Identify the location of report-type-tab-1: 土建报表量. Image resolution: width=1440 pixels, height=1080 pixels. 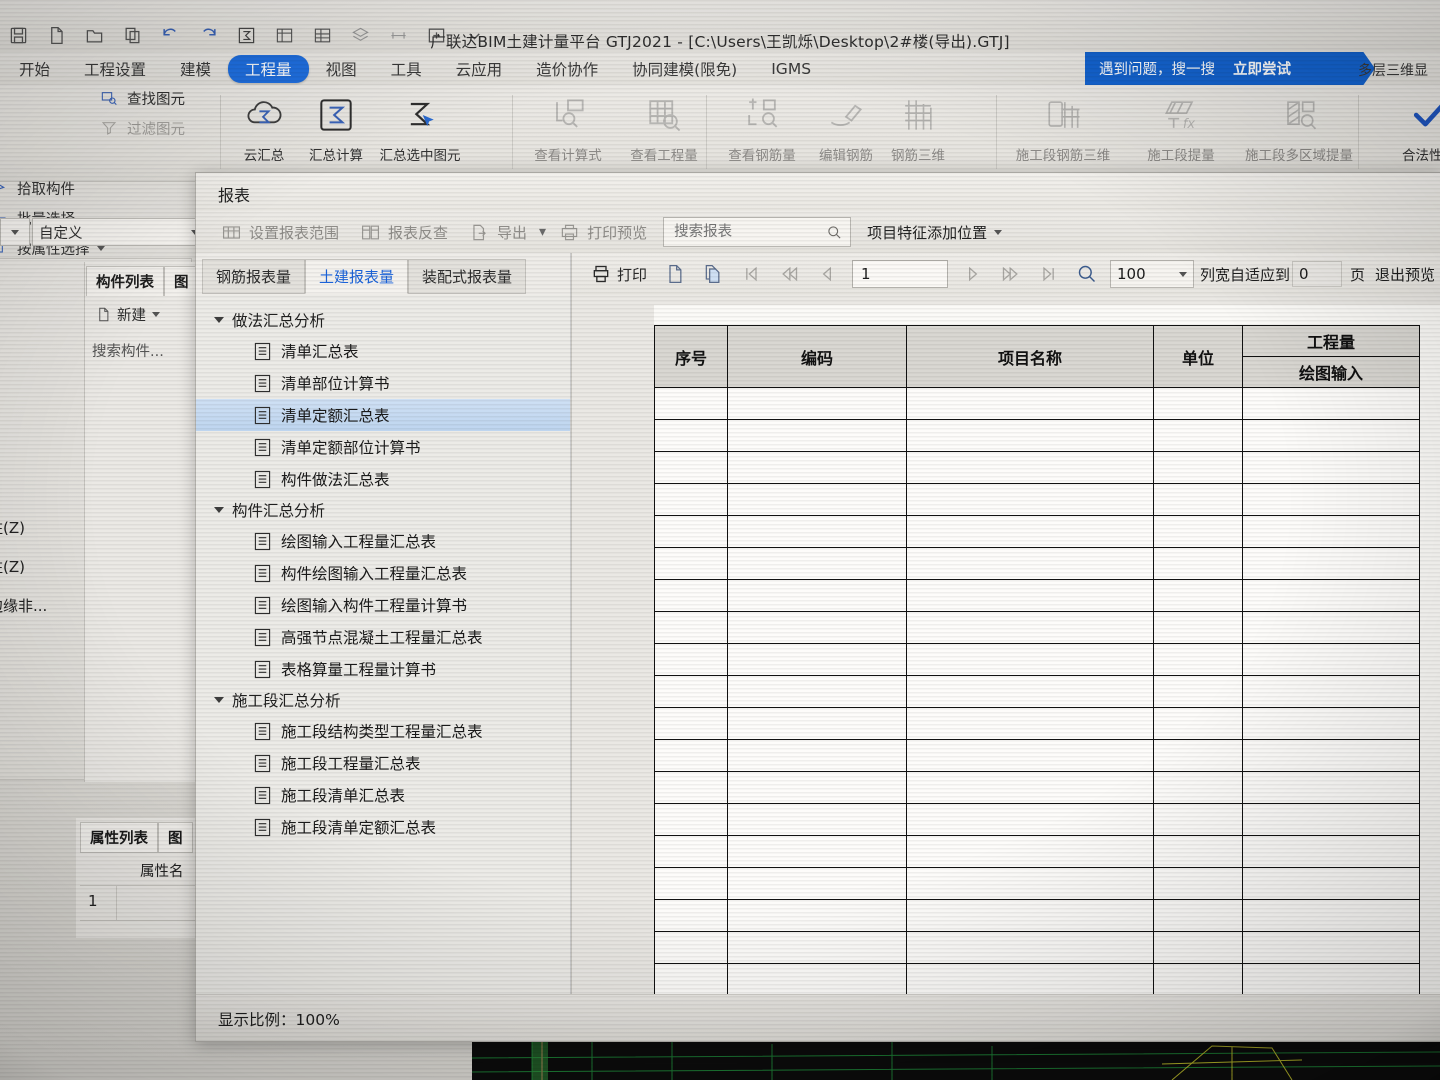
(357, 276).